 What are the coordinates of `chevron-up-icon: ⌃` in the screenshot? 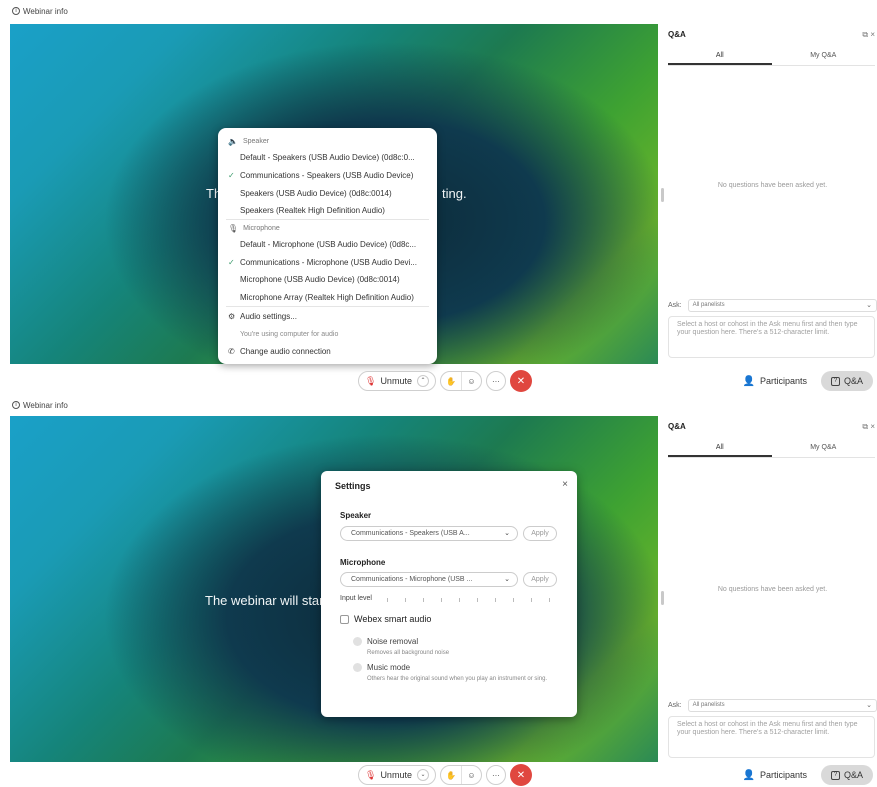 It's located at (422, 381).